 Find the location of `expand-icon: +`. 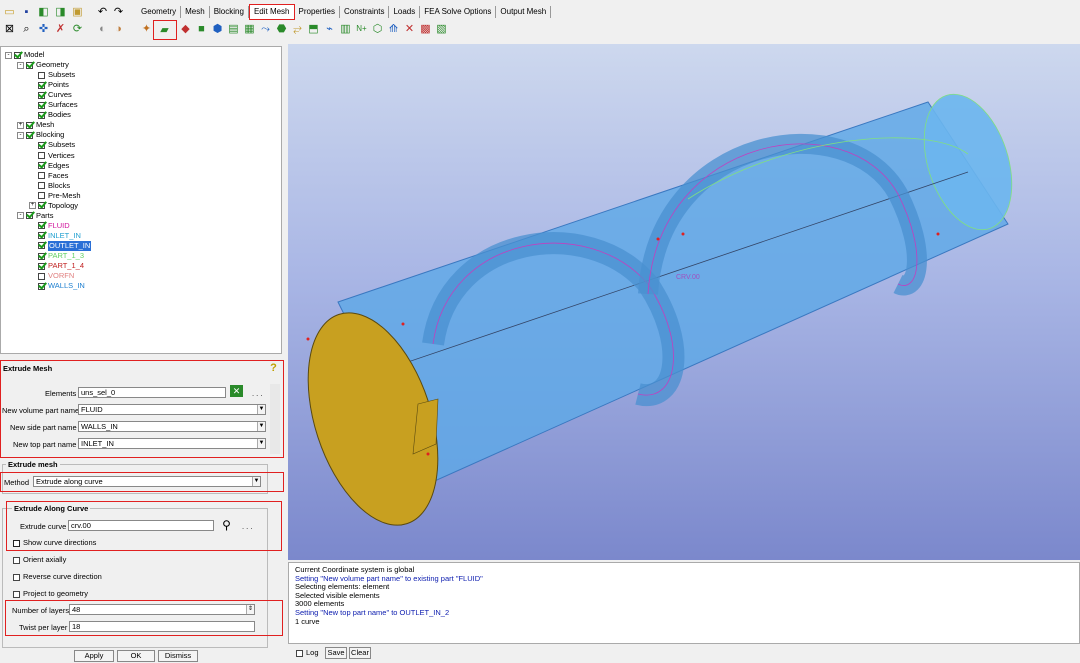

expand-icon: + is located at coordinates (20, 125).